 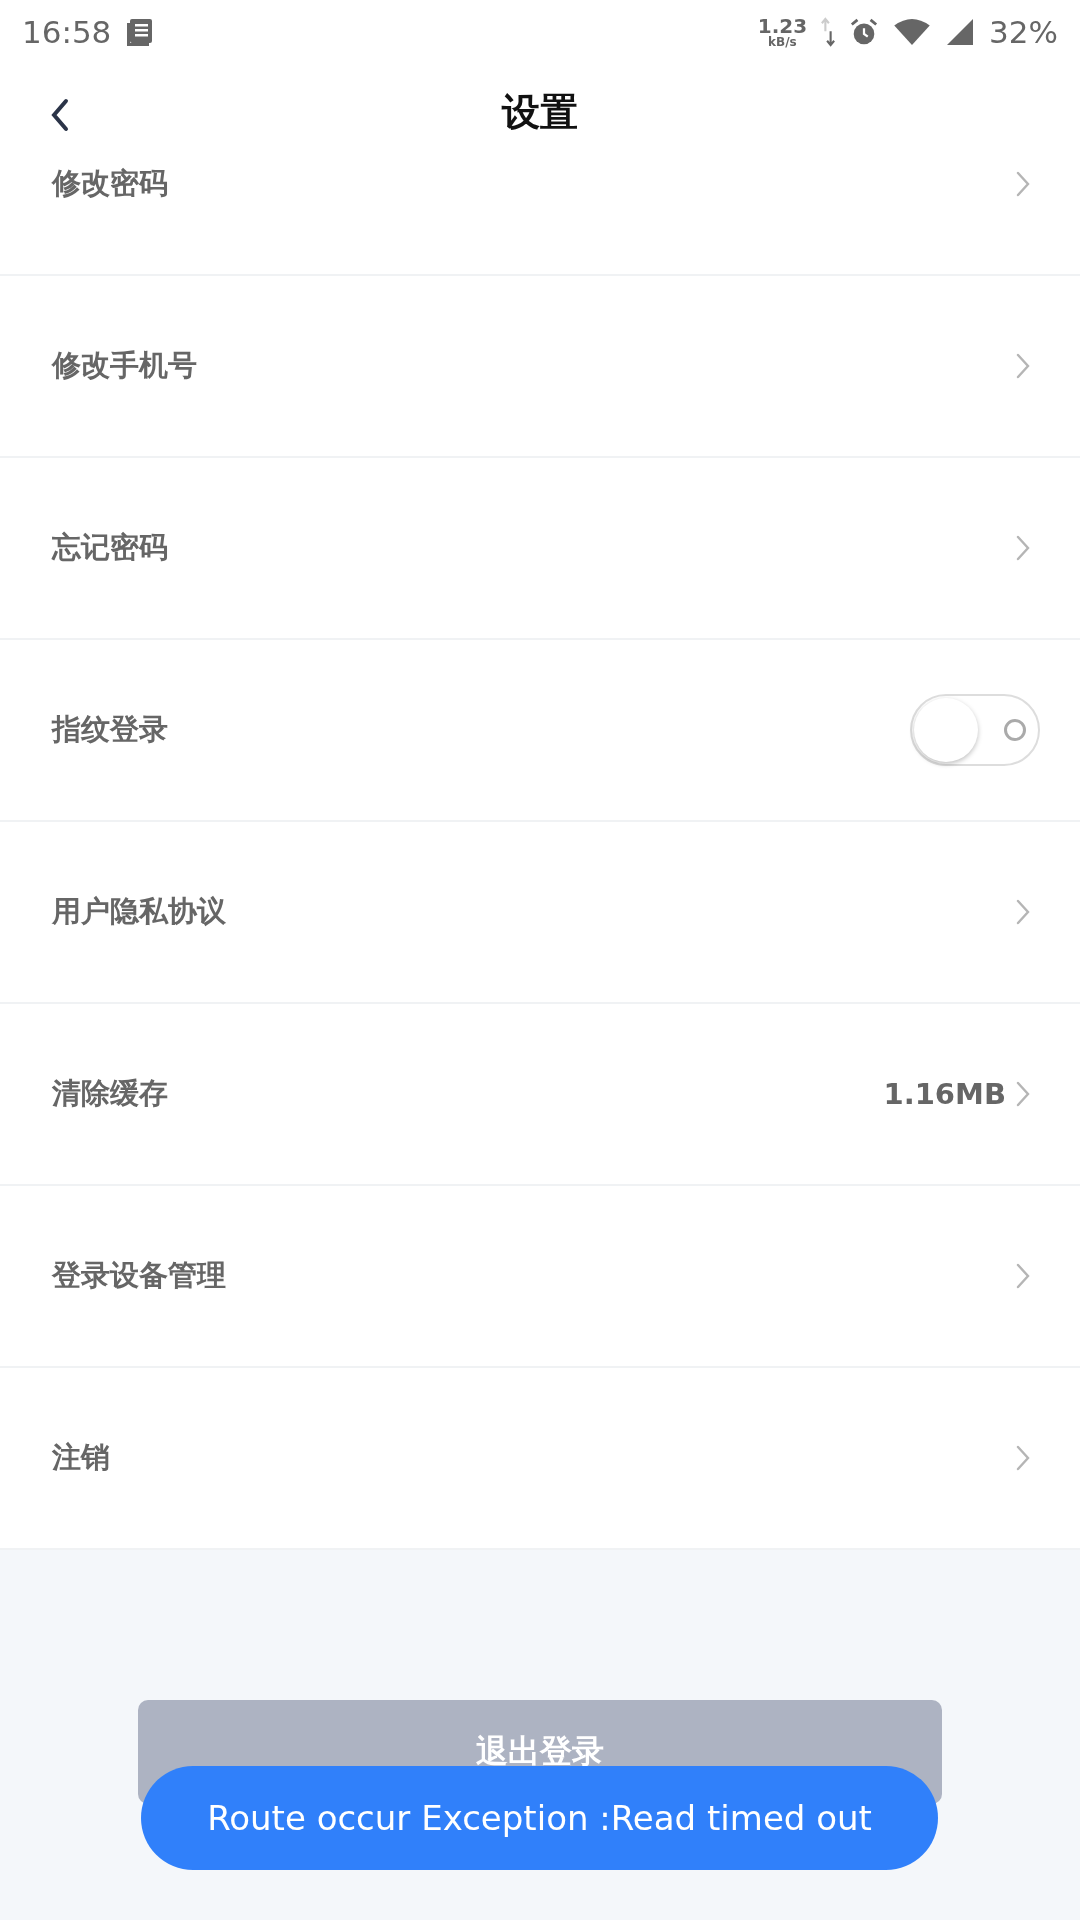 I want to click on settings-row: 清除缓存 1.16MB, so click(x=540, y=1095).